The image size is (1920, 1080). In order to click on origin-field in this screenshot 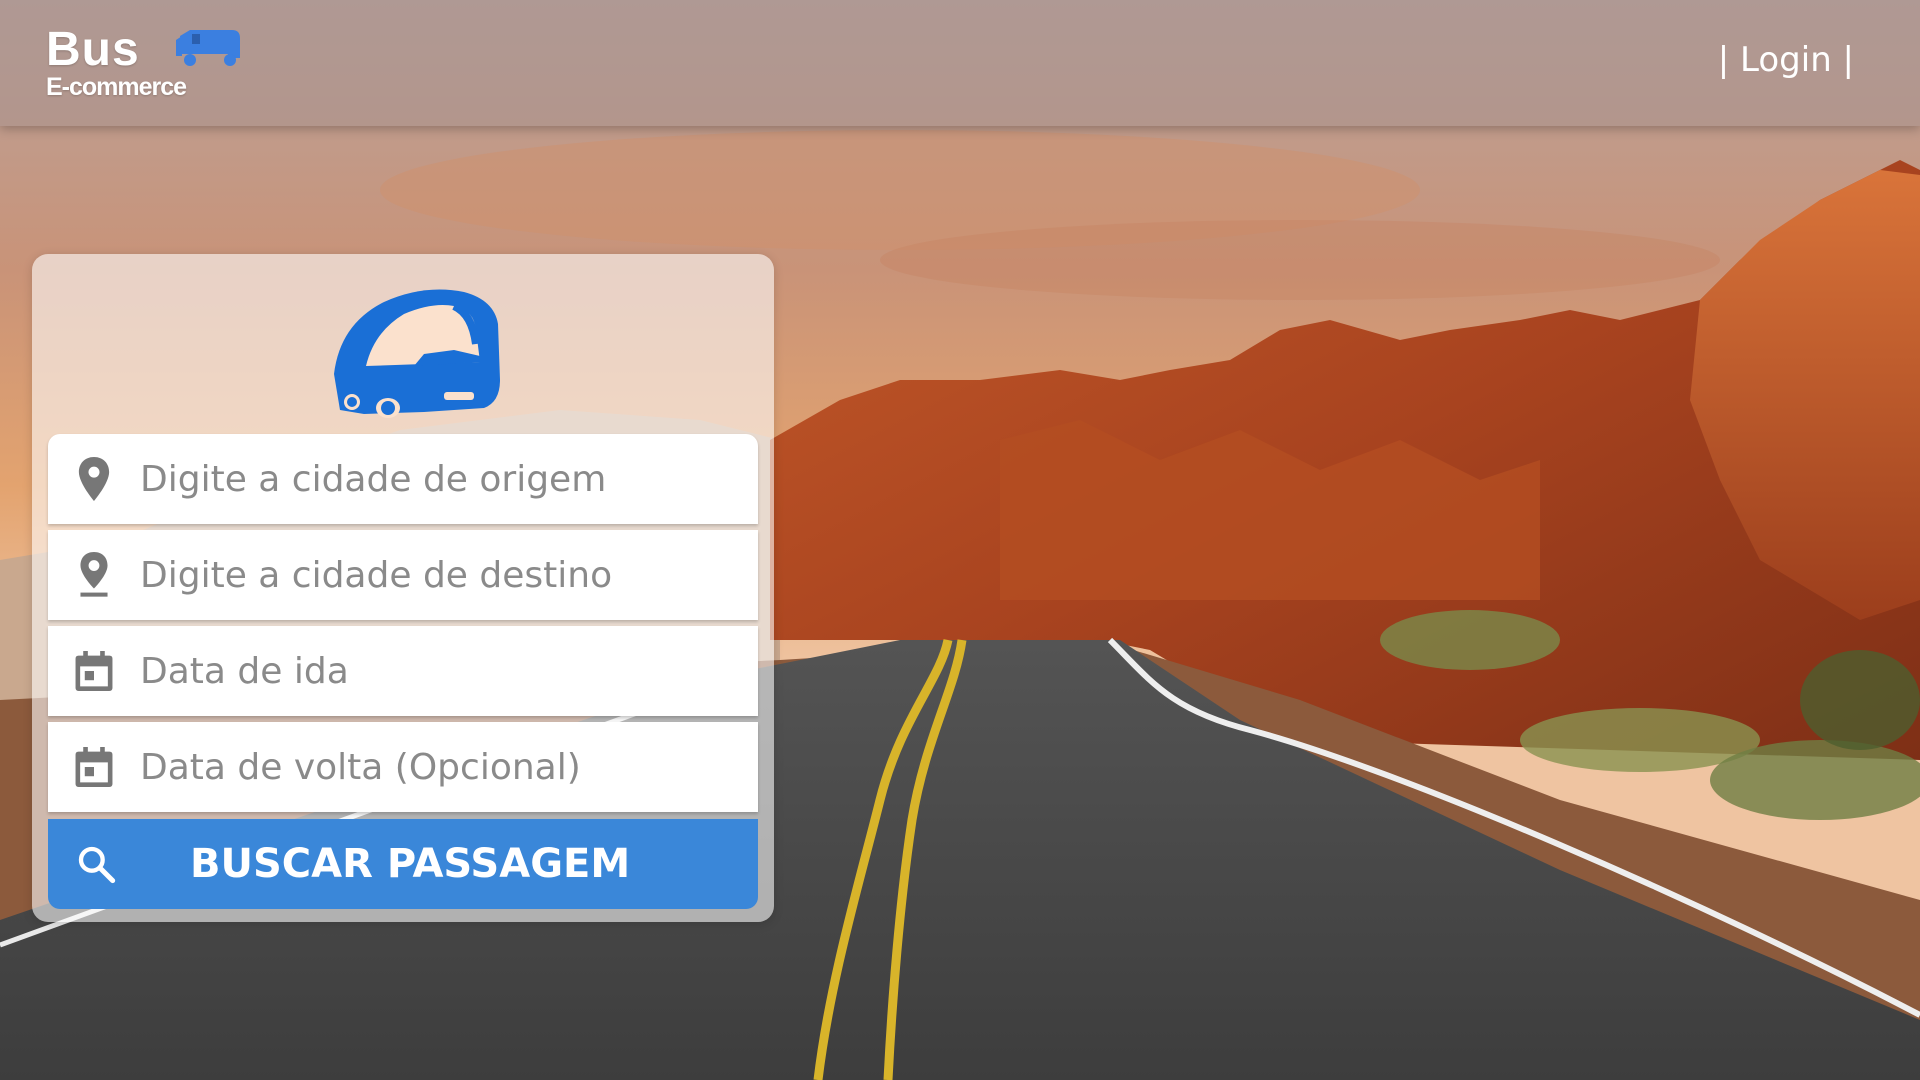, I will do `click(403, 479)`.